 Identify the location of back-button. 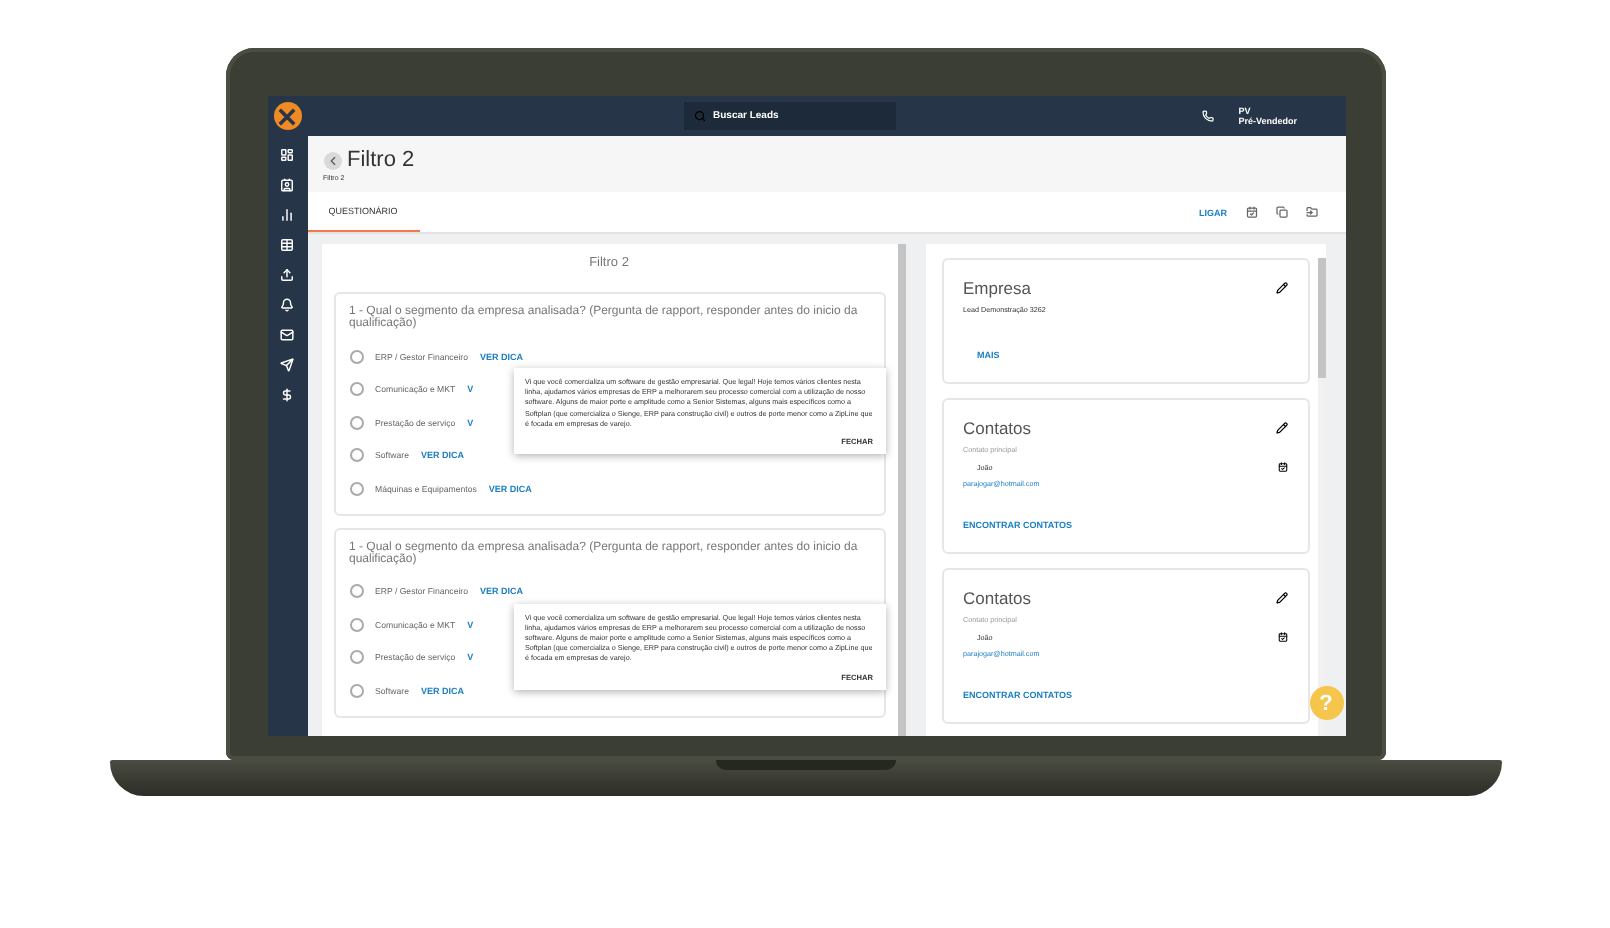
(332, 160).